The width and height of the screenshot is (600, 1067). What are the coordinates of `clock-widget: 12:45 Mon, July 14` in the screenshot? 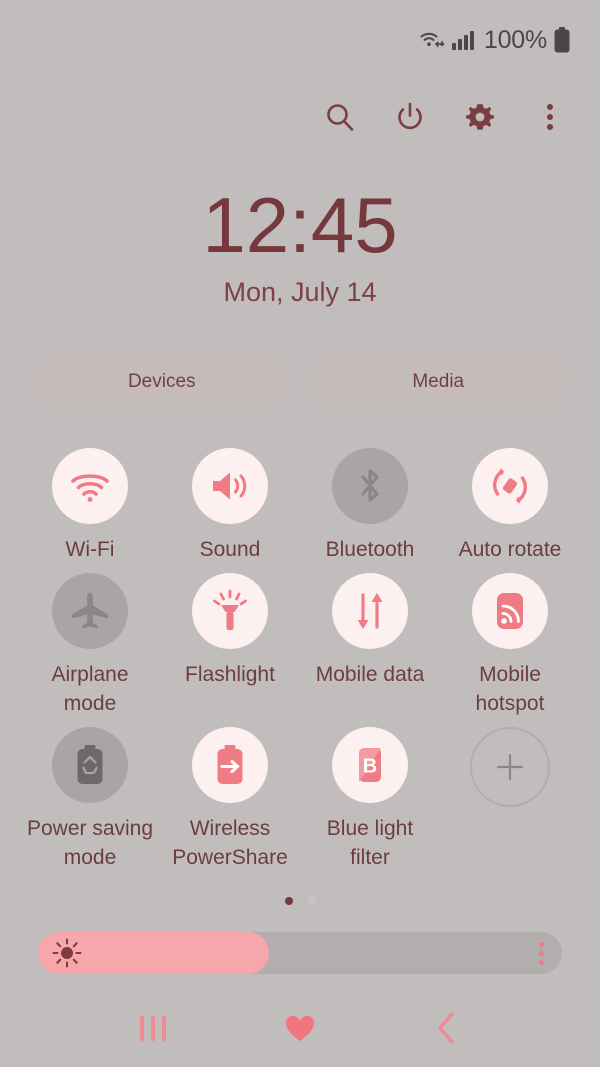 It's located at (300, 245).